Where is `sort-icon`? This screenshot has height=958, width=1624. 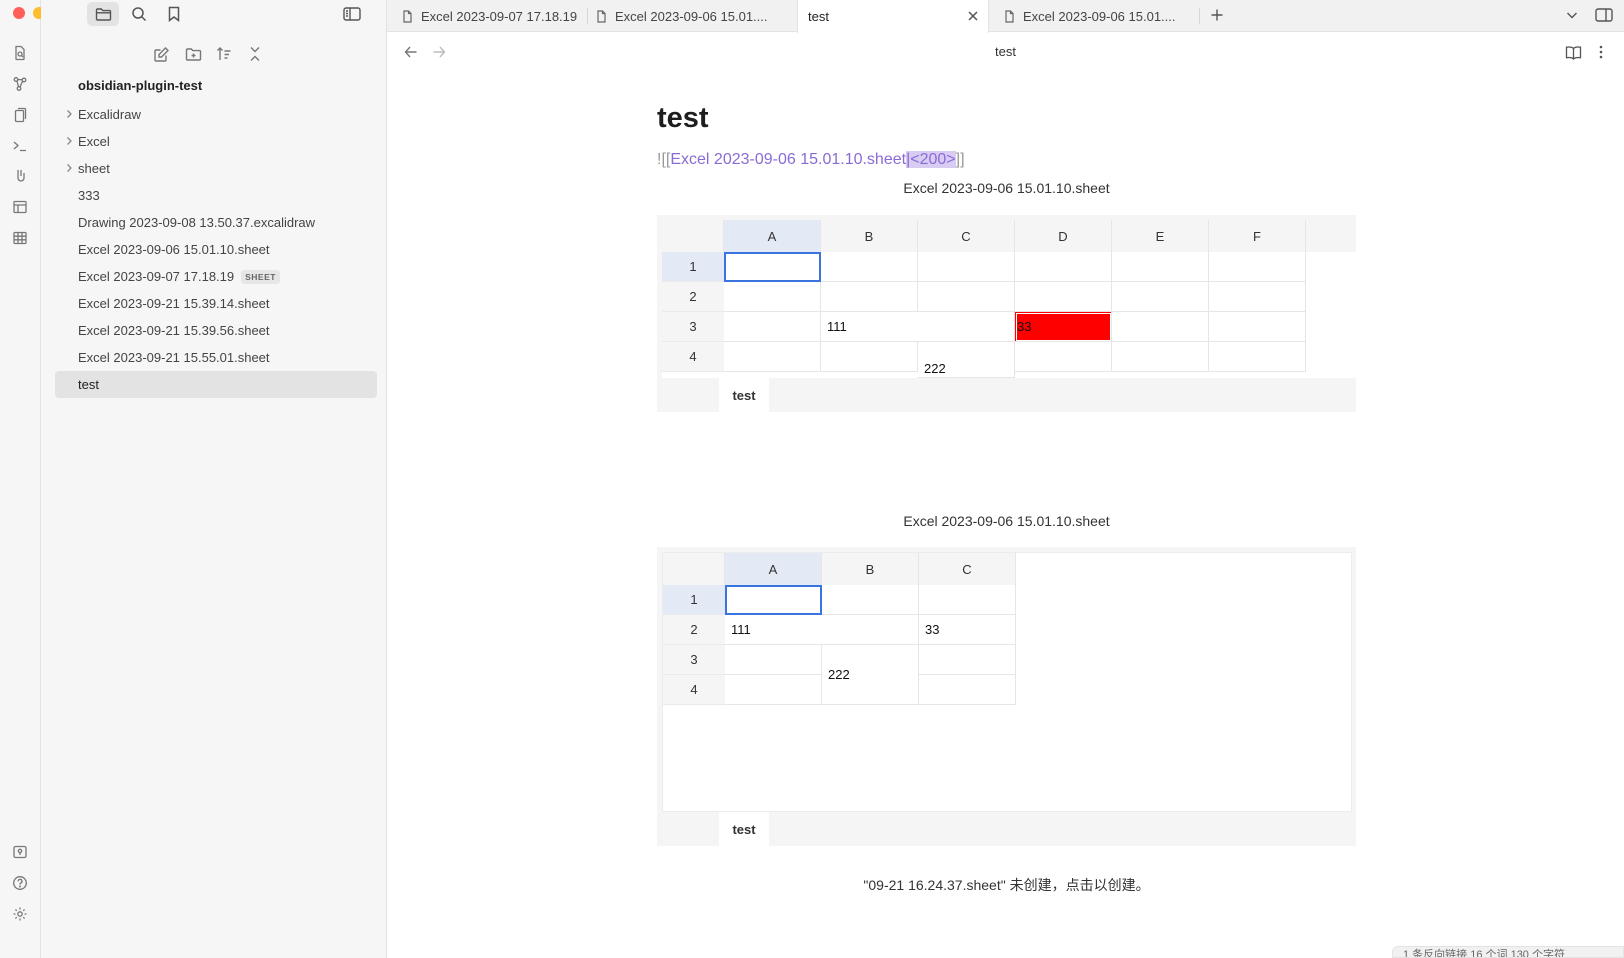
sort-icon is located at coordinates (224, 54).